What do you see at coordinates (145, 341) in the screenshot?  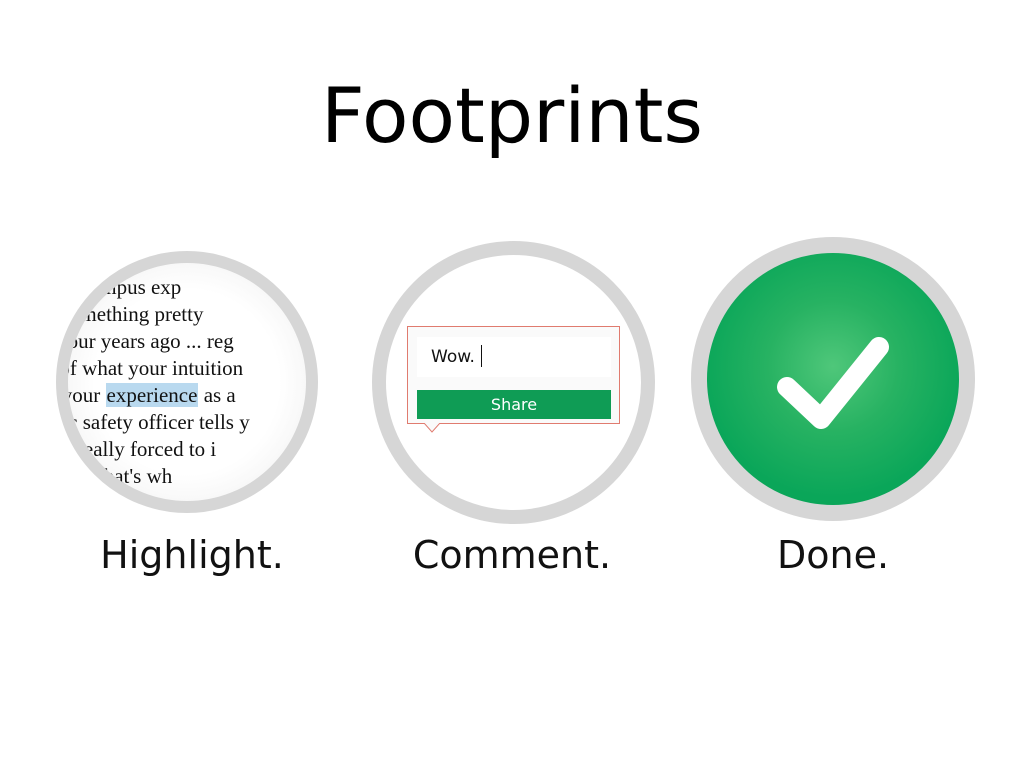 I see `book-line: e four years ago ... reg` at bounding box center [145, 341].